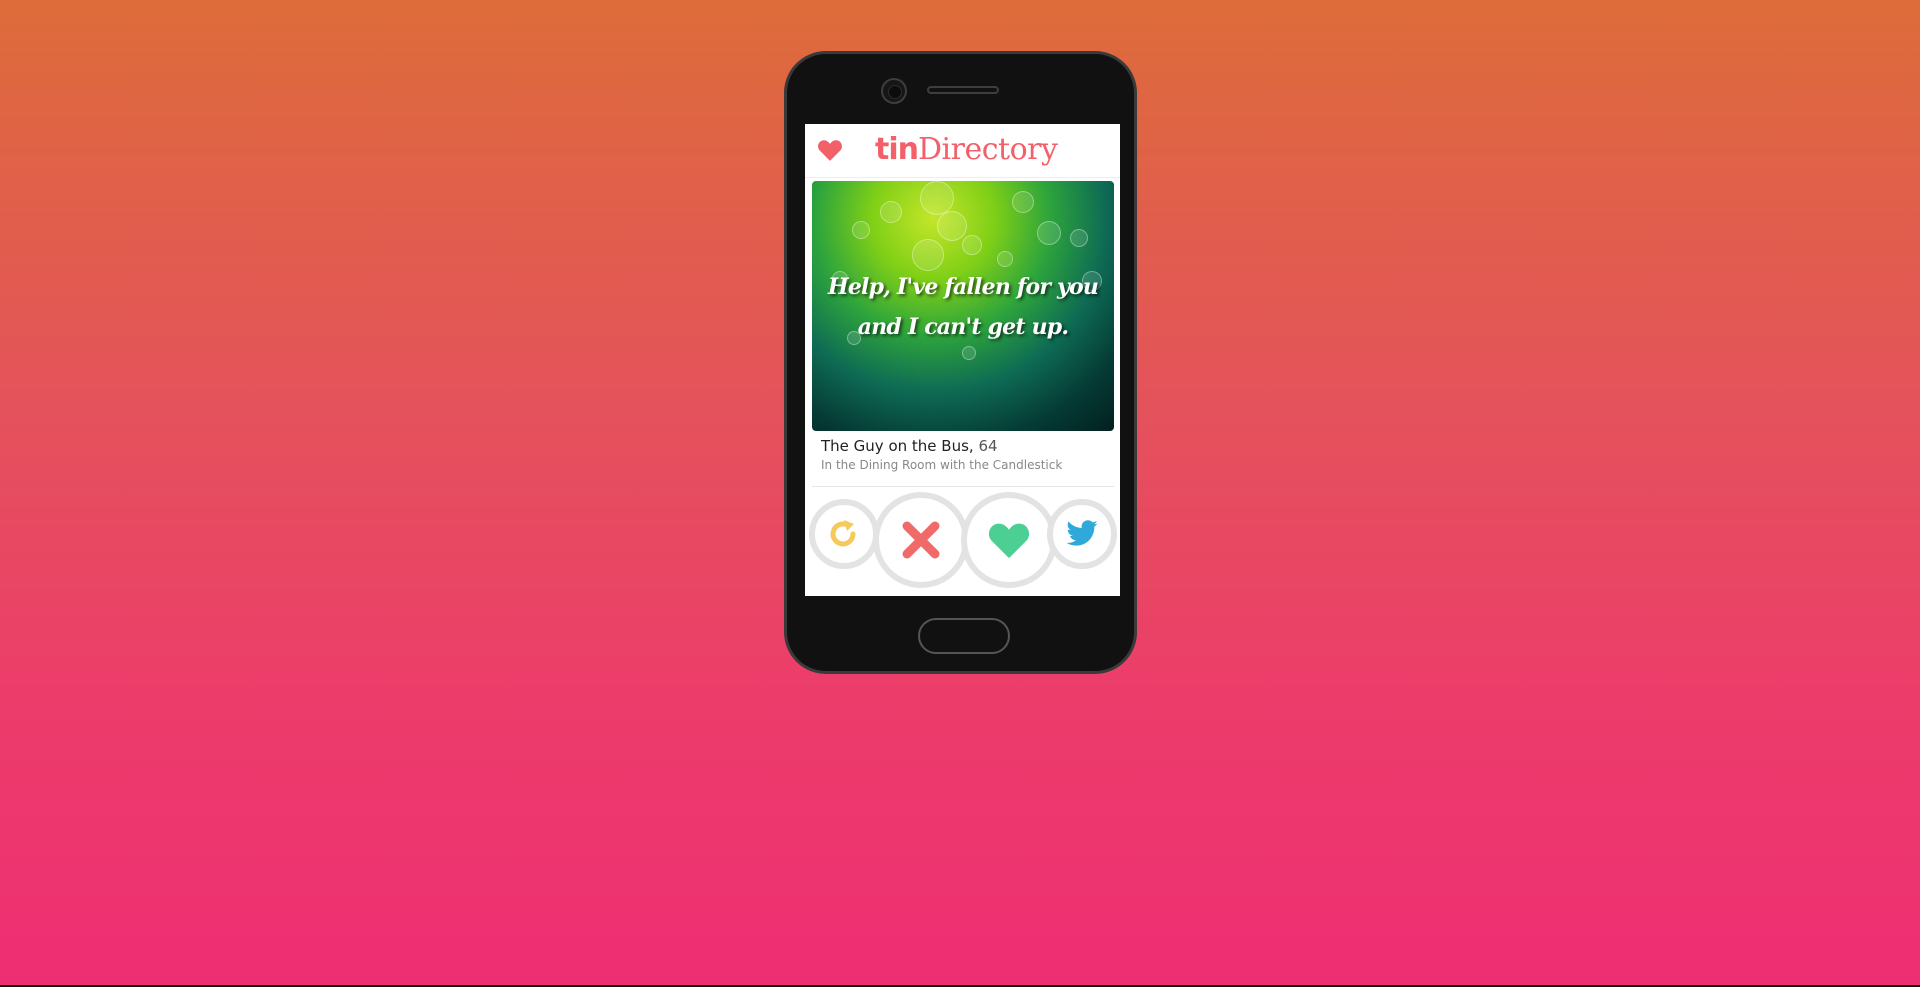  Describe the element at coordinates (894, 91) in the screenshot. I see `camera-icon` at that location.